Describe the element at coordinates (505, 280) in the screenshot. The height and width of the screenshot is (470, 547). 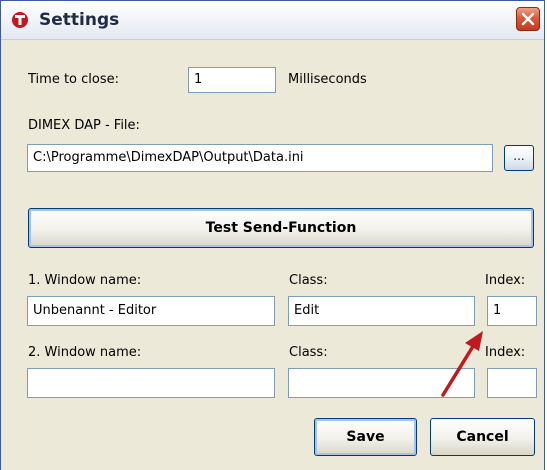
I see `index-1-label: Index:` at that location.